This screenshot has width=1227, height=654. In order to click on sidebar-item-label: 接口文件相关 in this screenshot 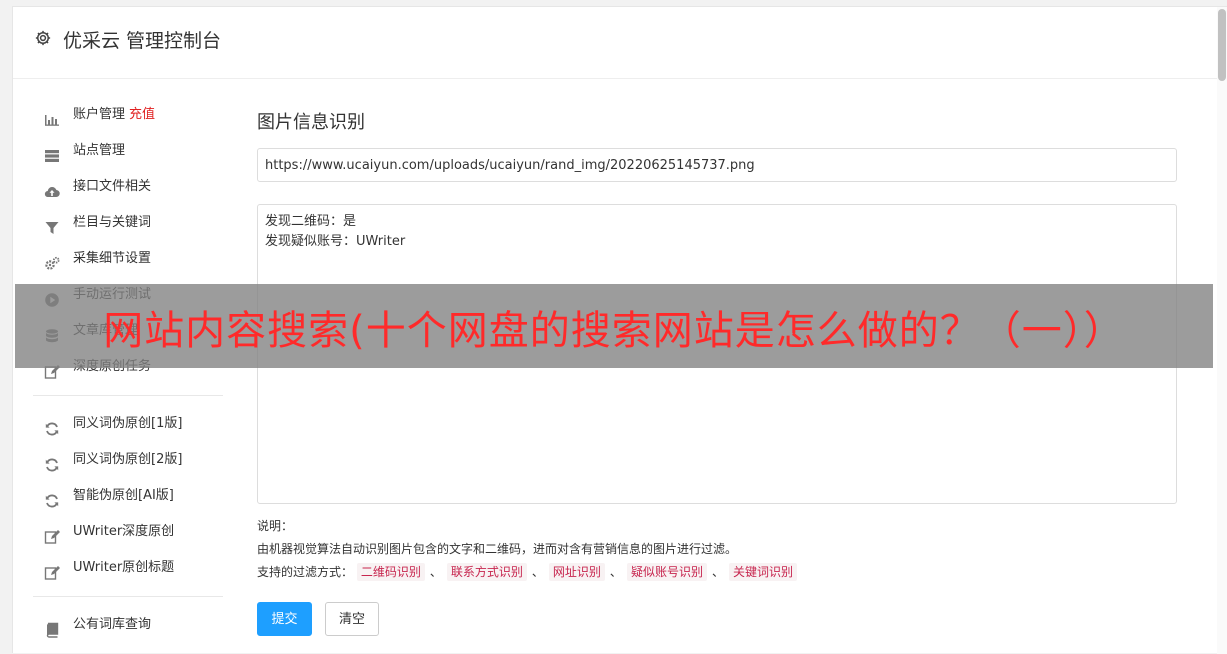, I will do `click(112, 187)`.